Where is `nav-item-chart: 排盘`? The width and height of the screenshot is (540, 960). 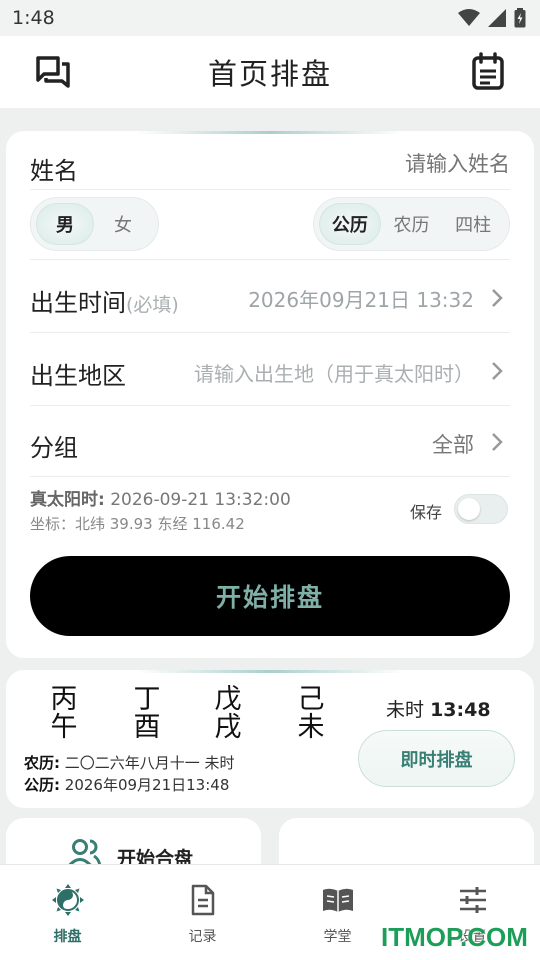 nav-item-chart: 排盘 is located at coordinates (67, 912).